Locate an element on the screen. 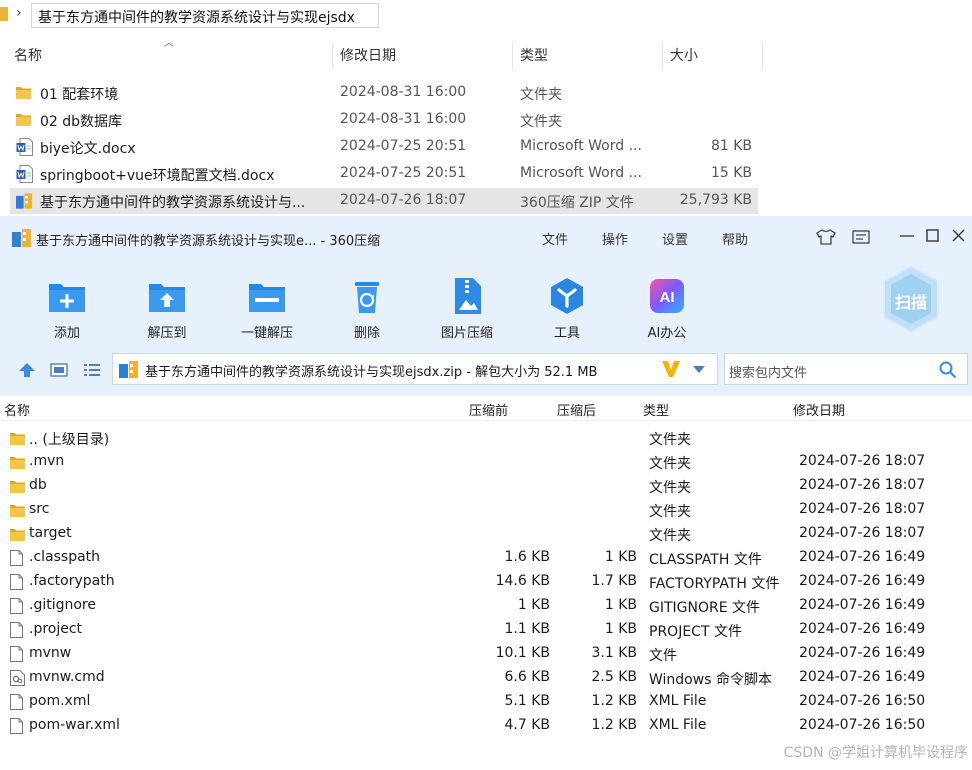 The image size is (972, 770). close-icon is located at coordinates (958, 235).